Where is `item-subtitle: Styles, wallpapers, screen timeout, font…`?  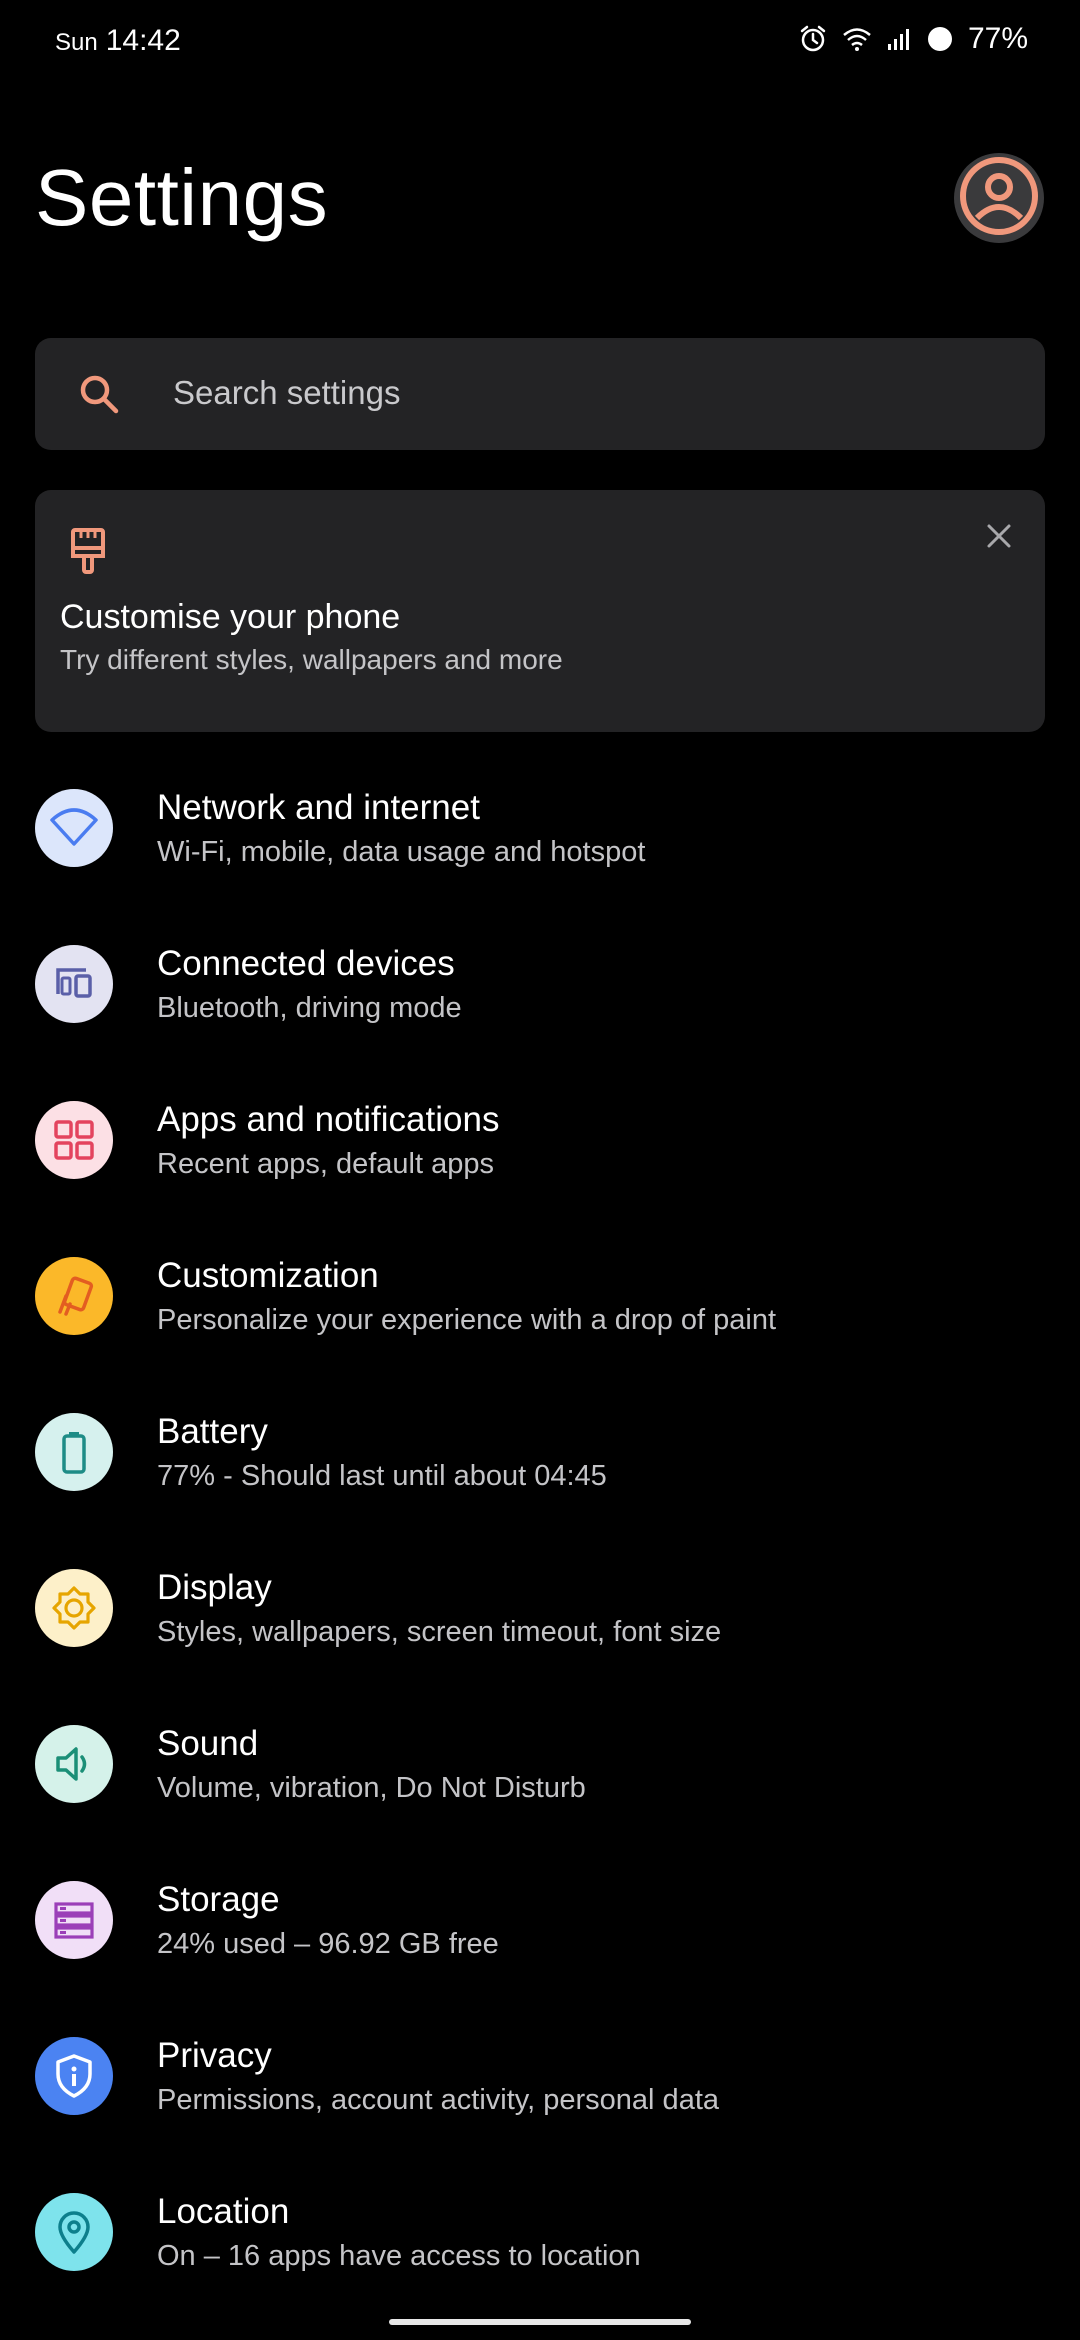
item-subtitle: Styles, wallpapers, screen timeout, font… is located at coordinates (439, 1632).